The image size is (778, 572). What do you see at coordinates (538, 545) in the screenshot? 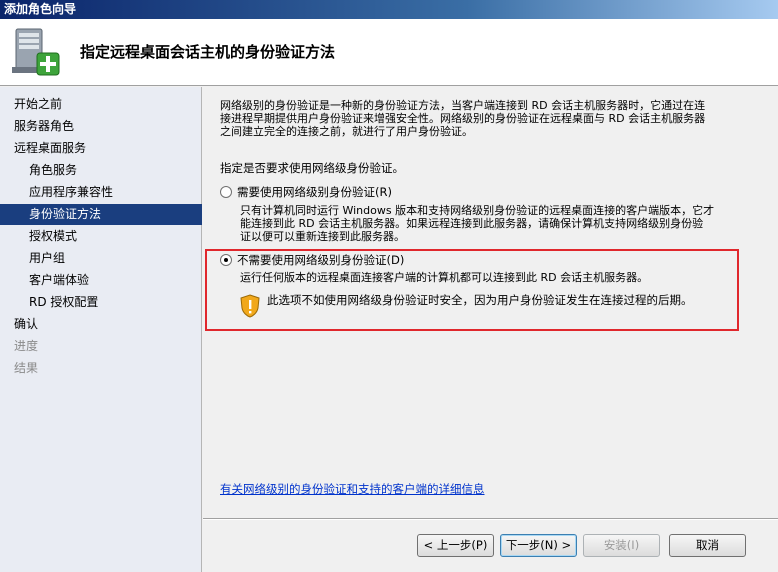
I see `next-button: 下一步(N) >` at bounding box center [538, 545].